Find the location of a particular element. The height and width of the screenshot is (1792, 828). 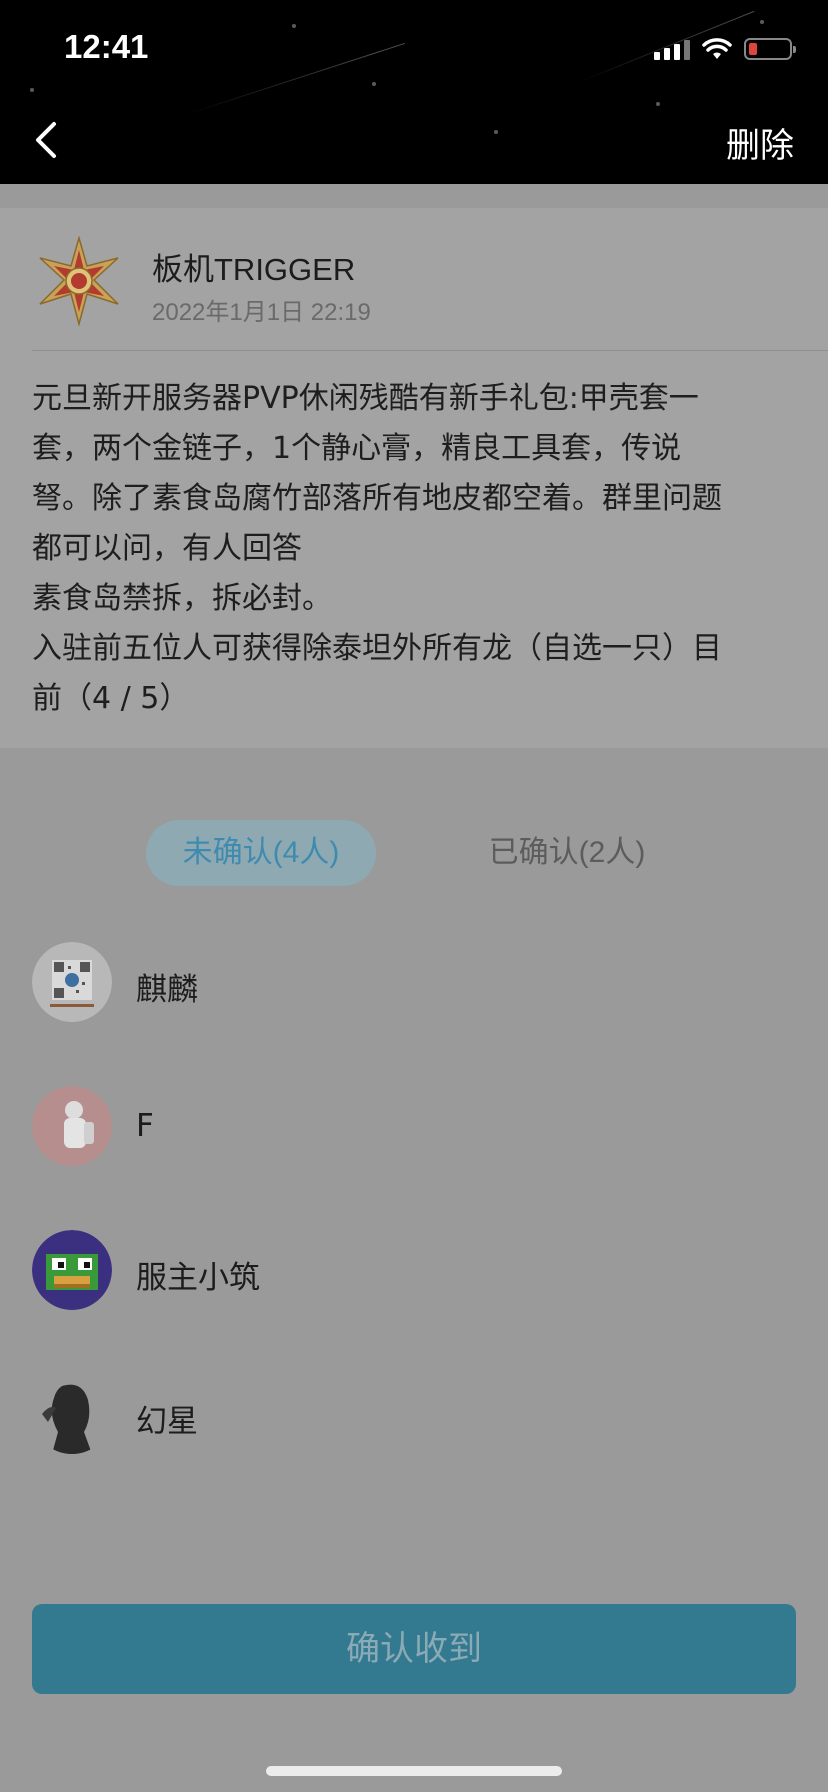

silhouette-avatar-icon is located at coordinates (72, 1414).